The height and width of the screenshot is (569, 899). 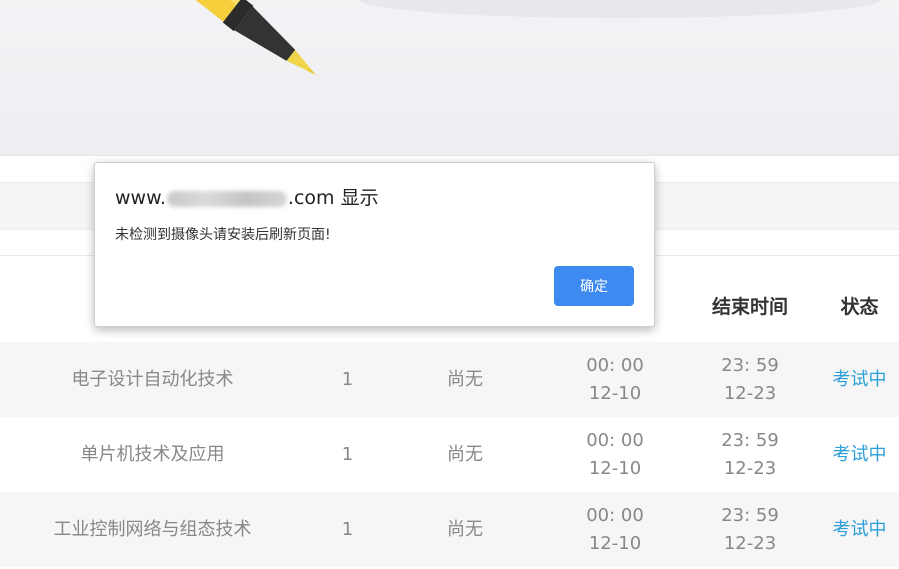 I want to click on dialog-title: www. .com 显示, so click(x=247, y=196).